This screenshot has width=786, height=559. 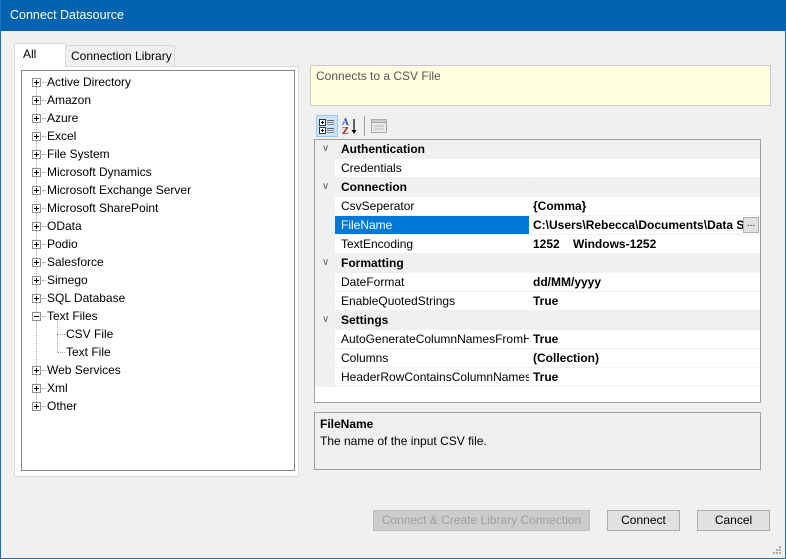 What do you see at coordinates (157, 334) in the screenshot?
I see `tree-child-item: CSV File` at bounding box center [157, 334].